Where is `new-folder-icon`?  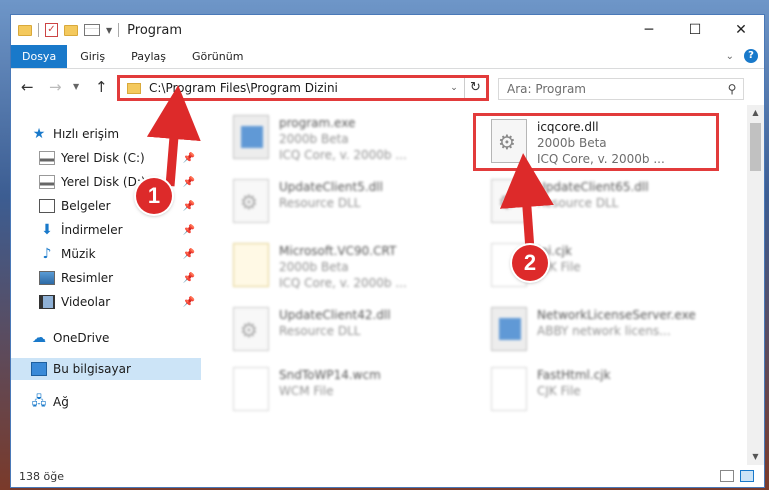
new-folder-icon is located at coordinates (71, 30).